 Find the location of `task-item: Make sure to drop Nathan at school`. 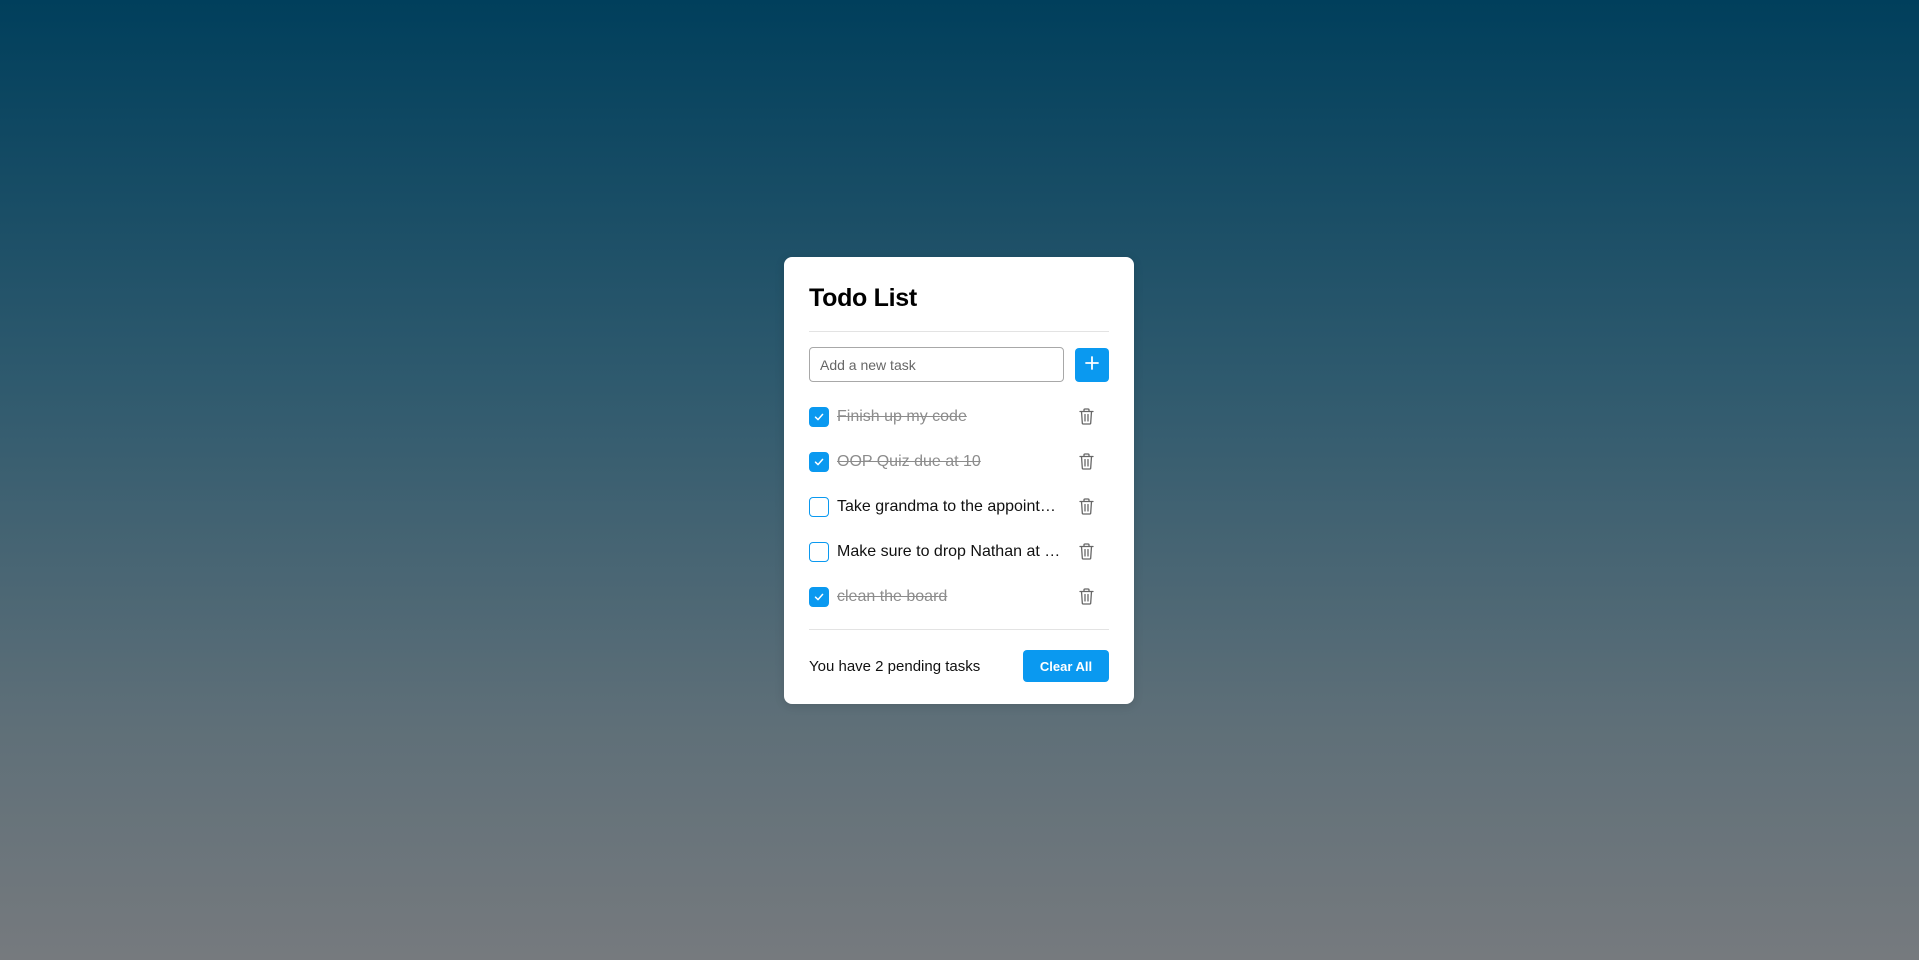

task-item: Make sure to drop Nathan at school is located at coordinates (959, 551).